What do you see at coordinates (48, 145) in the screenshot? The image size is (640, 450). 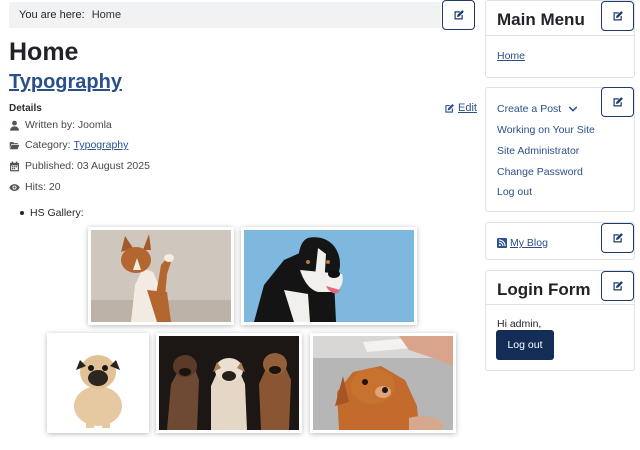 I see `category-prefix: Category:` at bounding box center [48, 145].